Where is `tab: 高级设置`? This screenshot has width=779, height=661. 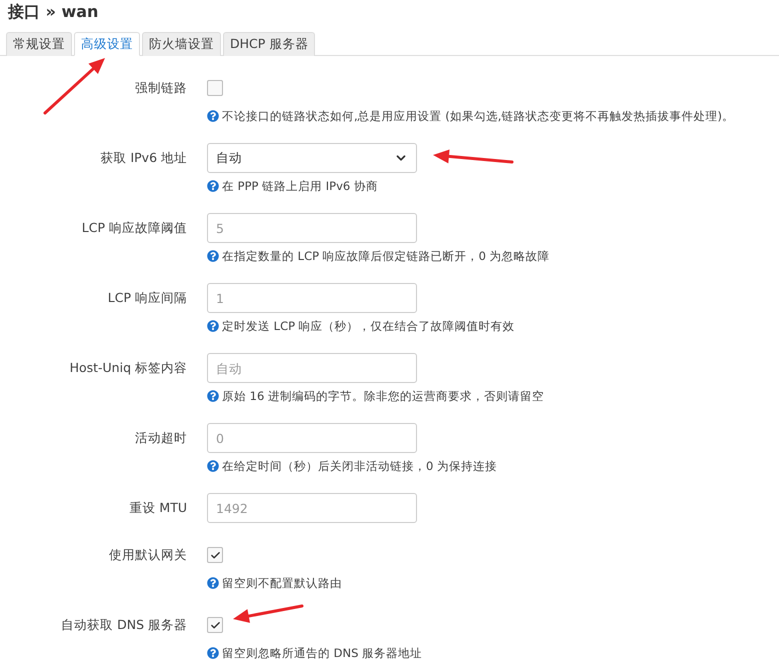
tab: 高级设置 is located at coordinates (107, 44).